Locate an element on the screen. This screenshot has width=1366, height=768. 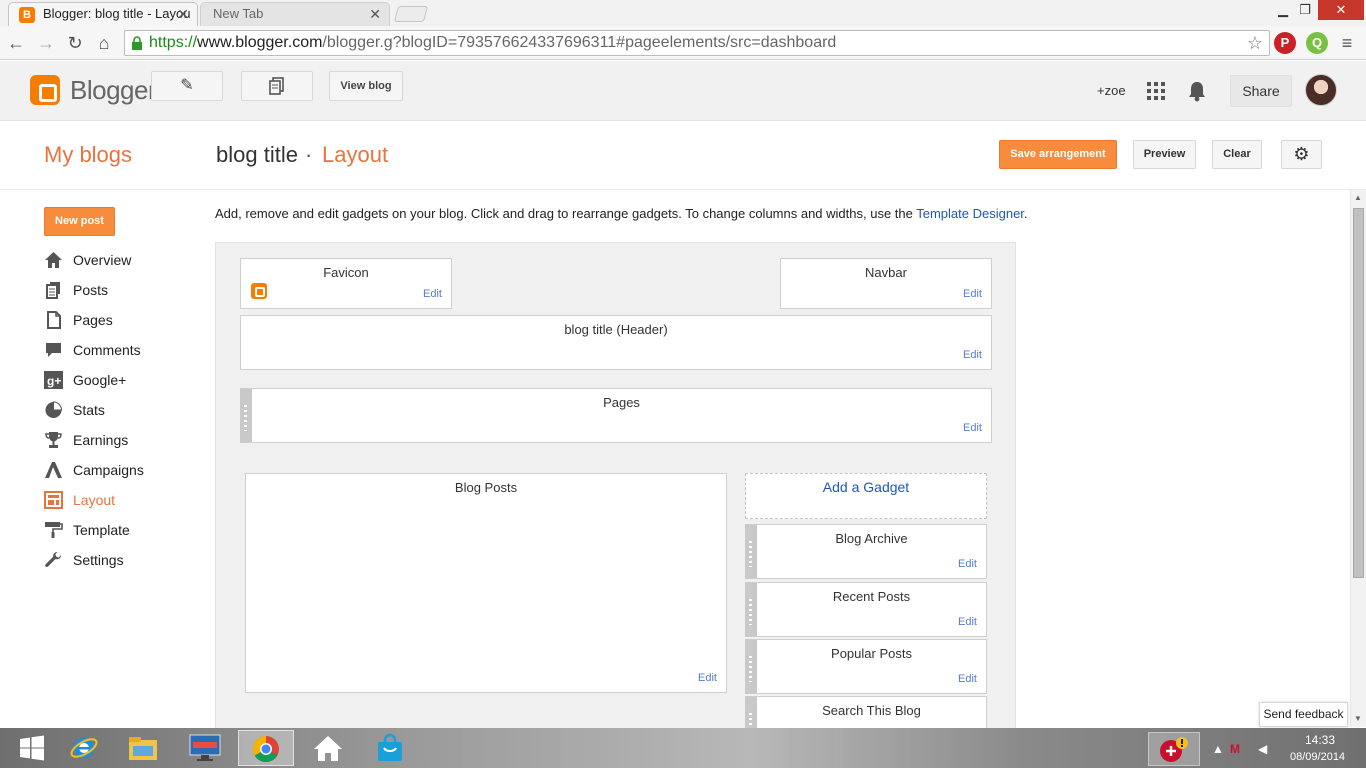
google-plus-user-link: +zoe is located at coordinates (1111, 90).